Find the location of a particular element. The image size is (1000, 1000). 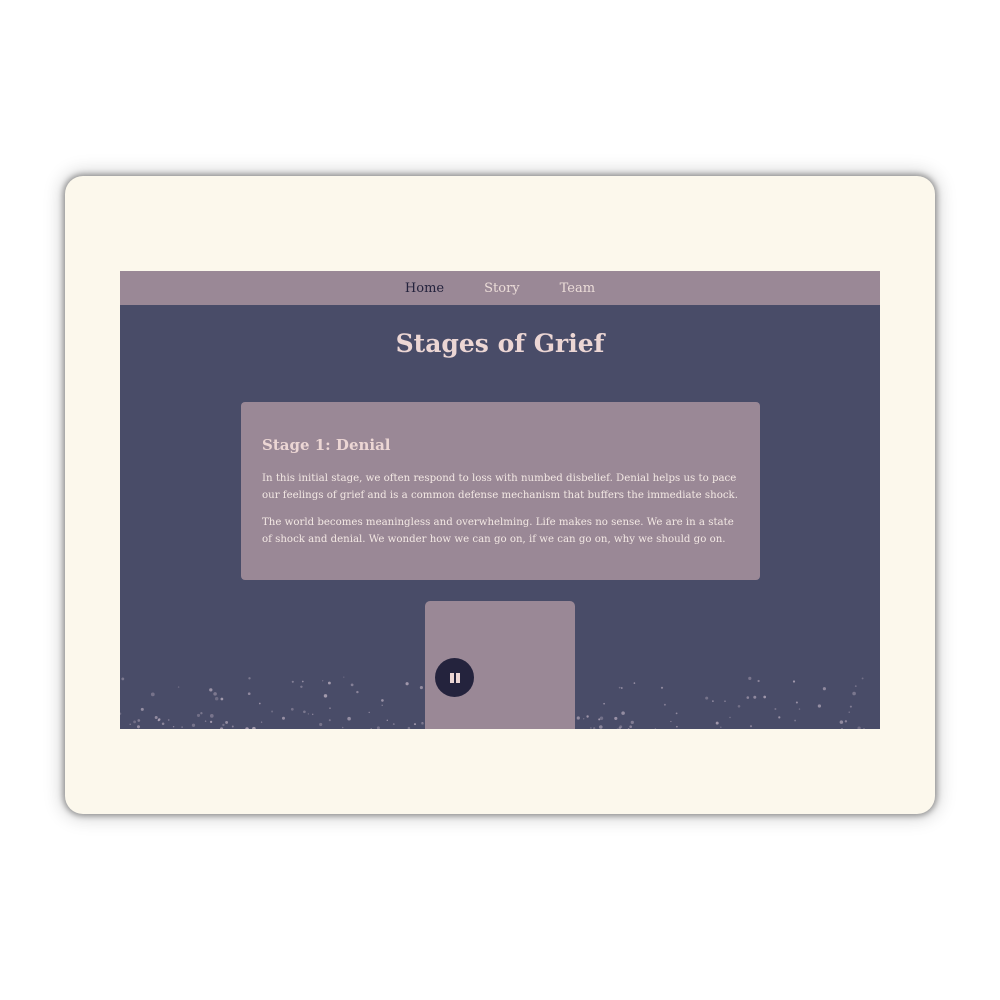

pause-button is located at coordinates (454, 677).